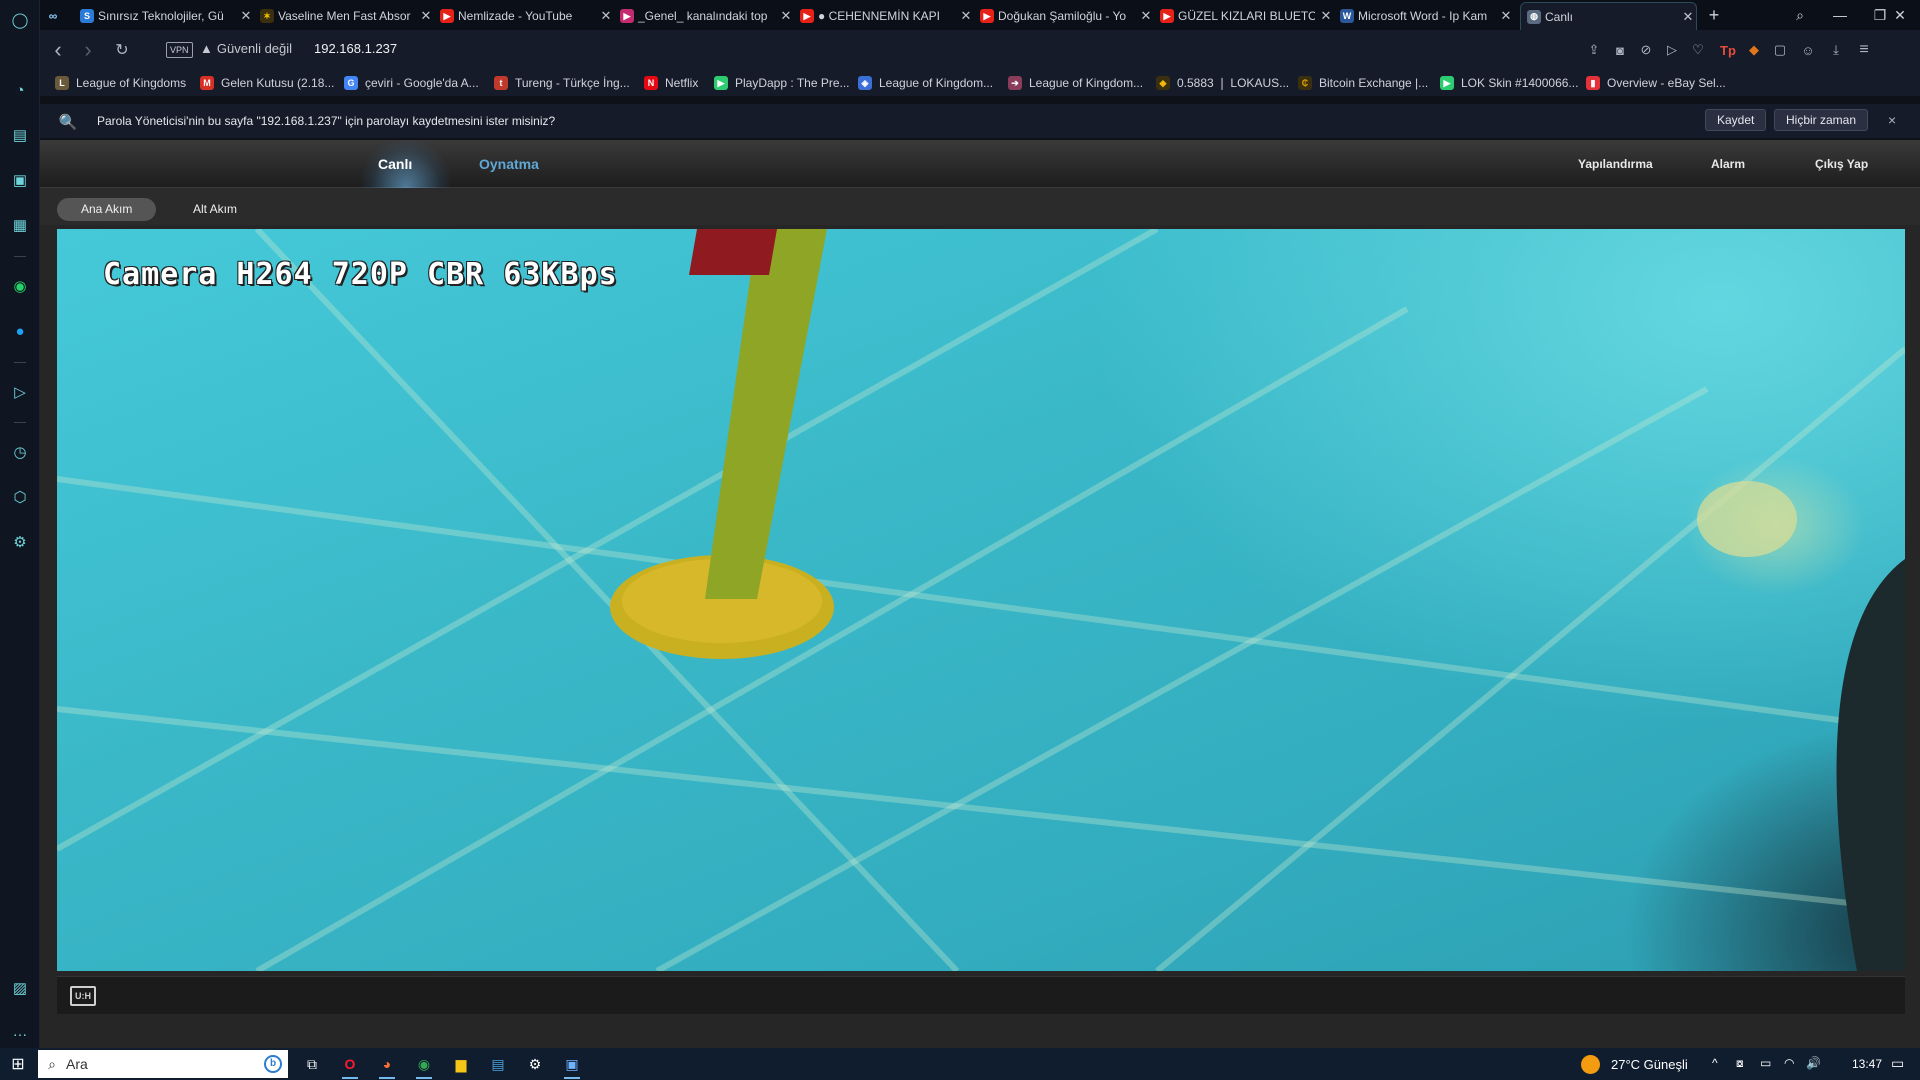 Image resolution: width=1920 pixels, height=1080 pixels. I want to click on shopping-icon: ▤, so click(20, 135).